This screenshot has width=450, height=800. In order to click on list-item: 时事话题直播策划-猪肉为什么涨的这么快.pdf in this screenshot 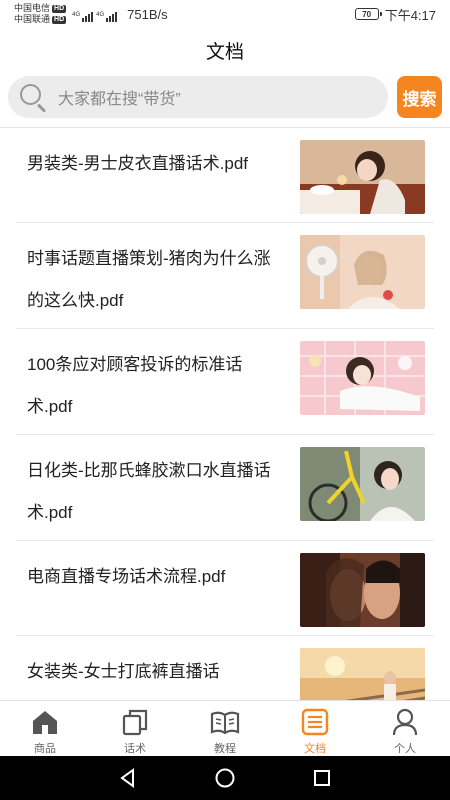, I will do `click(225, 276)`.